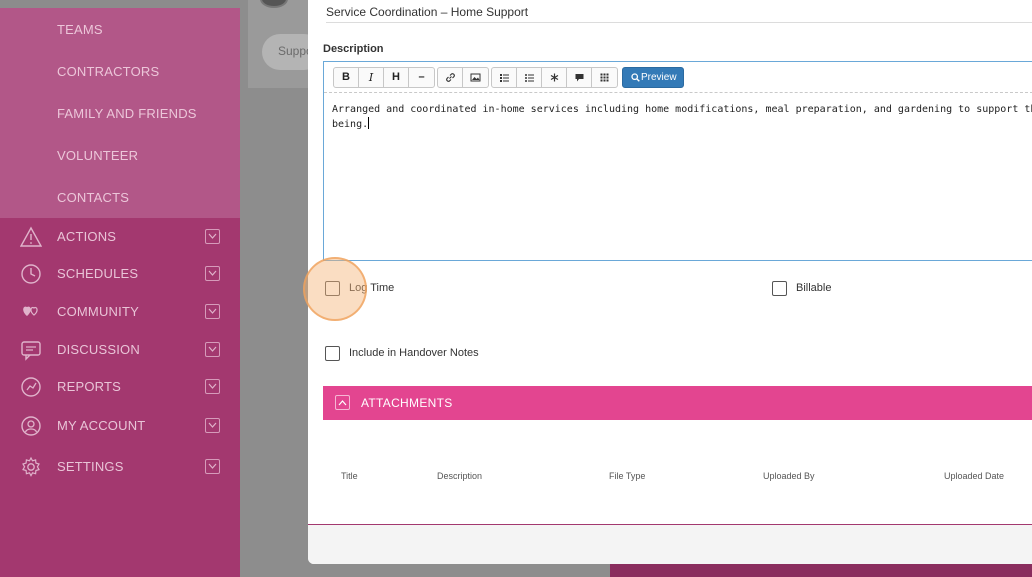  I want to click on sidebar-item-label: MY ACCOUNT, so click(101, 425).